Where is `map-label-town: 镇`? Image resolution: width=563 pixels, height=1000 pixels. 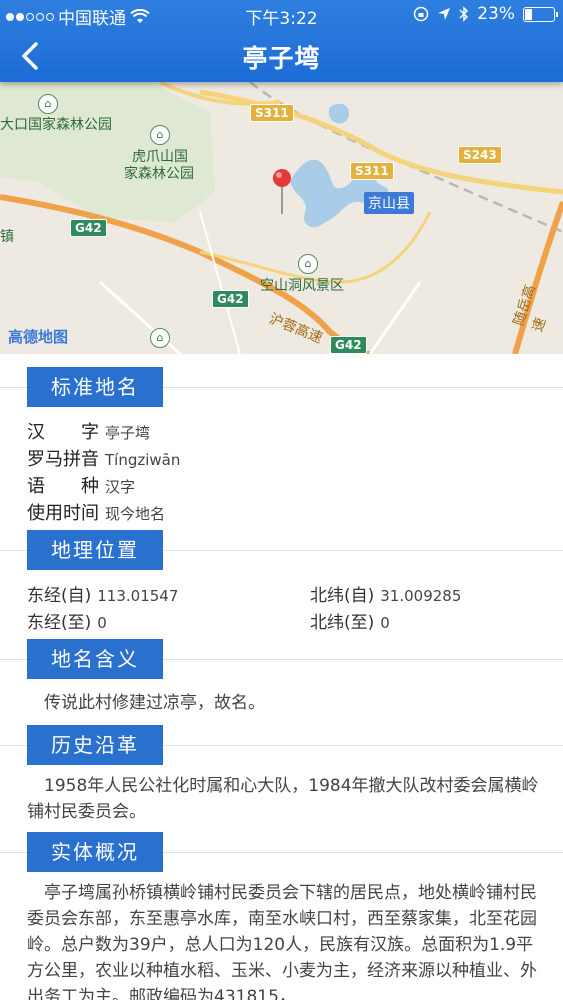 map-label-town: 镇 is located at coordinates (7, 237).